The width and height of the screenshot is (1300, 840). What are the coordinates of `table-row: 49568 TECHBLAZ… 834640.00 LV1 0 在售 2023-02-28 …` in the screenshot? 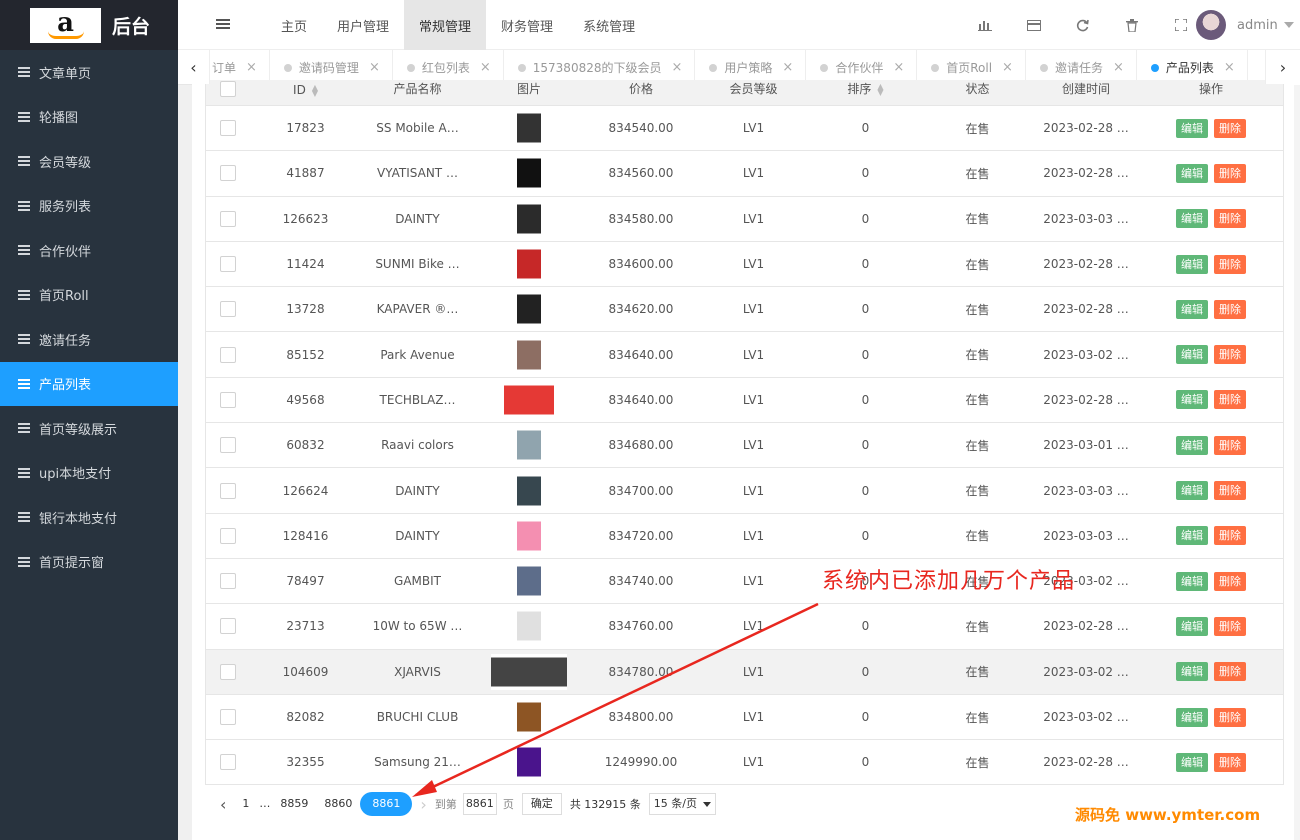 It's located at (744, 400).